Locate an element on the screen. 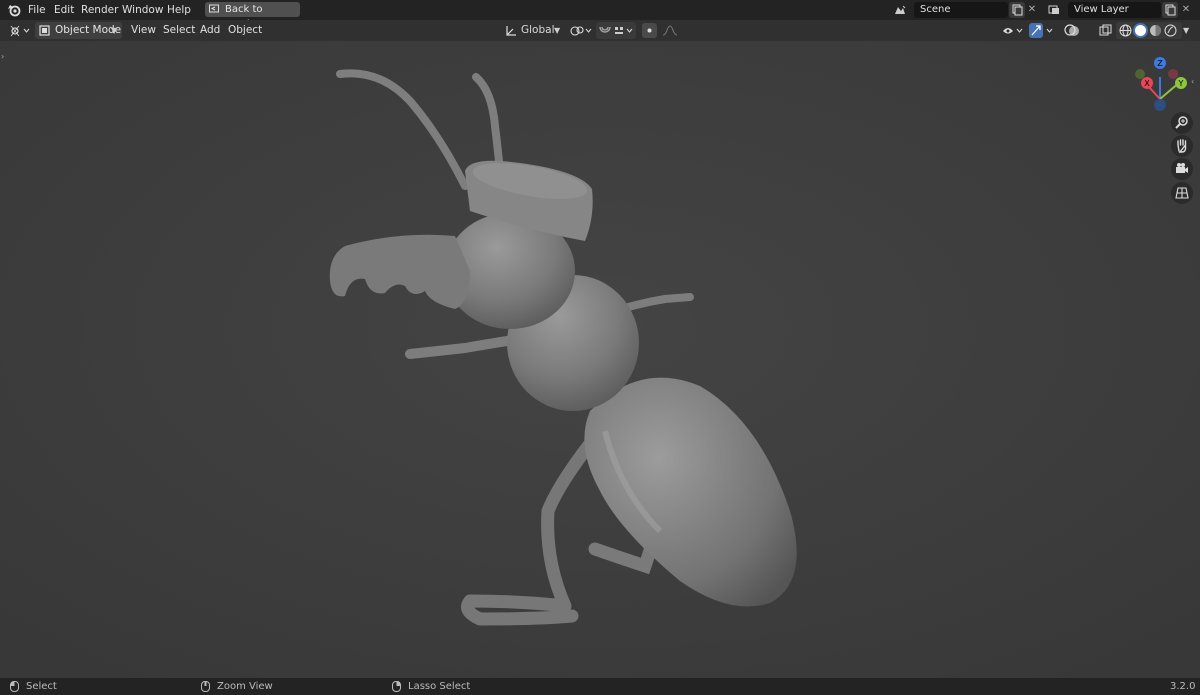 The height and width of the screenshot is (695, 1200). orientation-axes-icon is located at coordinates (511, 31).